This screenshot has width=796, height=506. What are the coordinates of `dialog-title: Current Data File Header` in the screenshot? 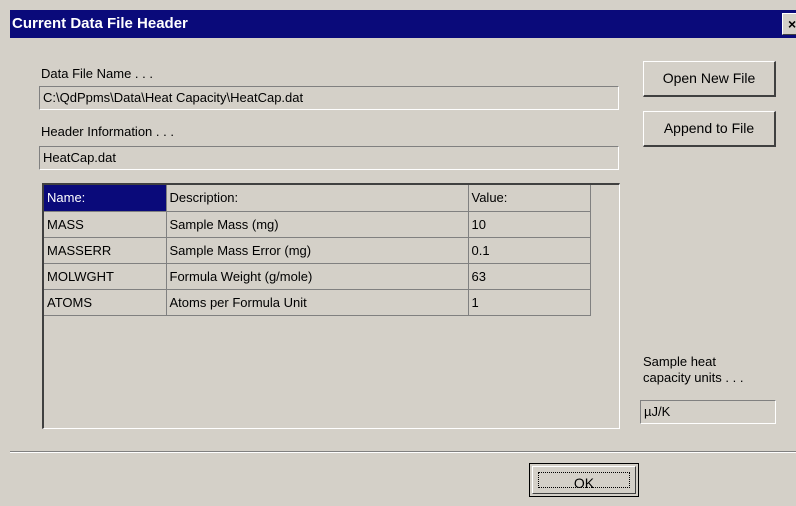 It's located at (100, 23).